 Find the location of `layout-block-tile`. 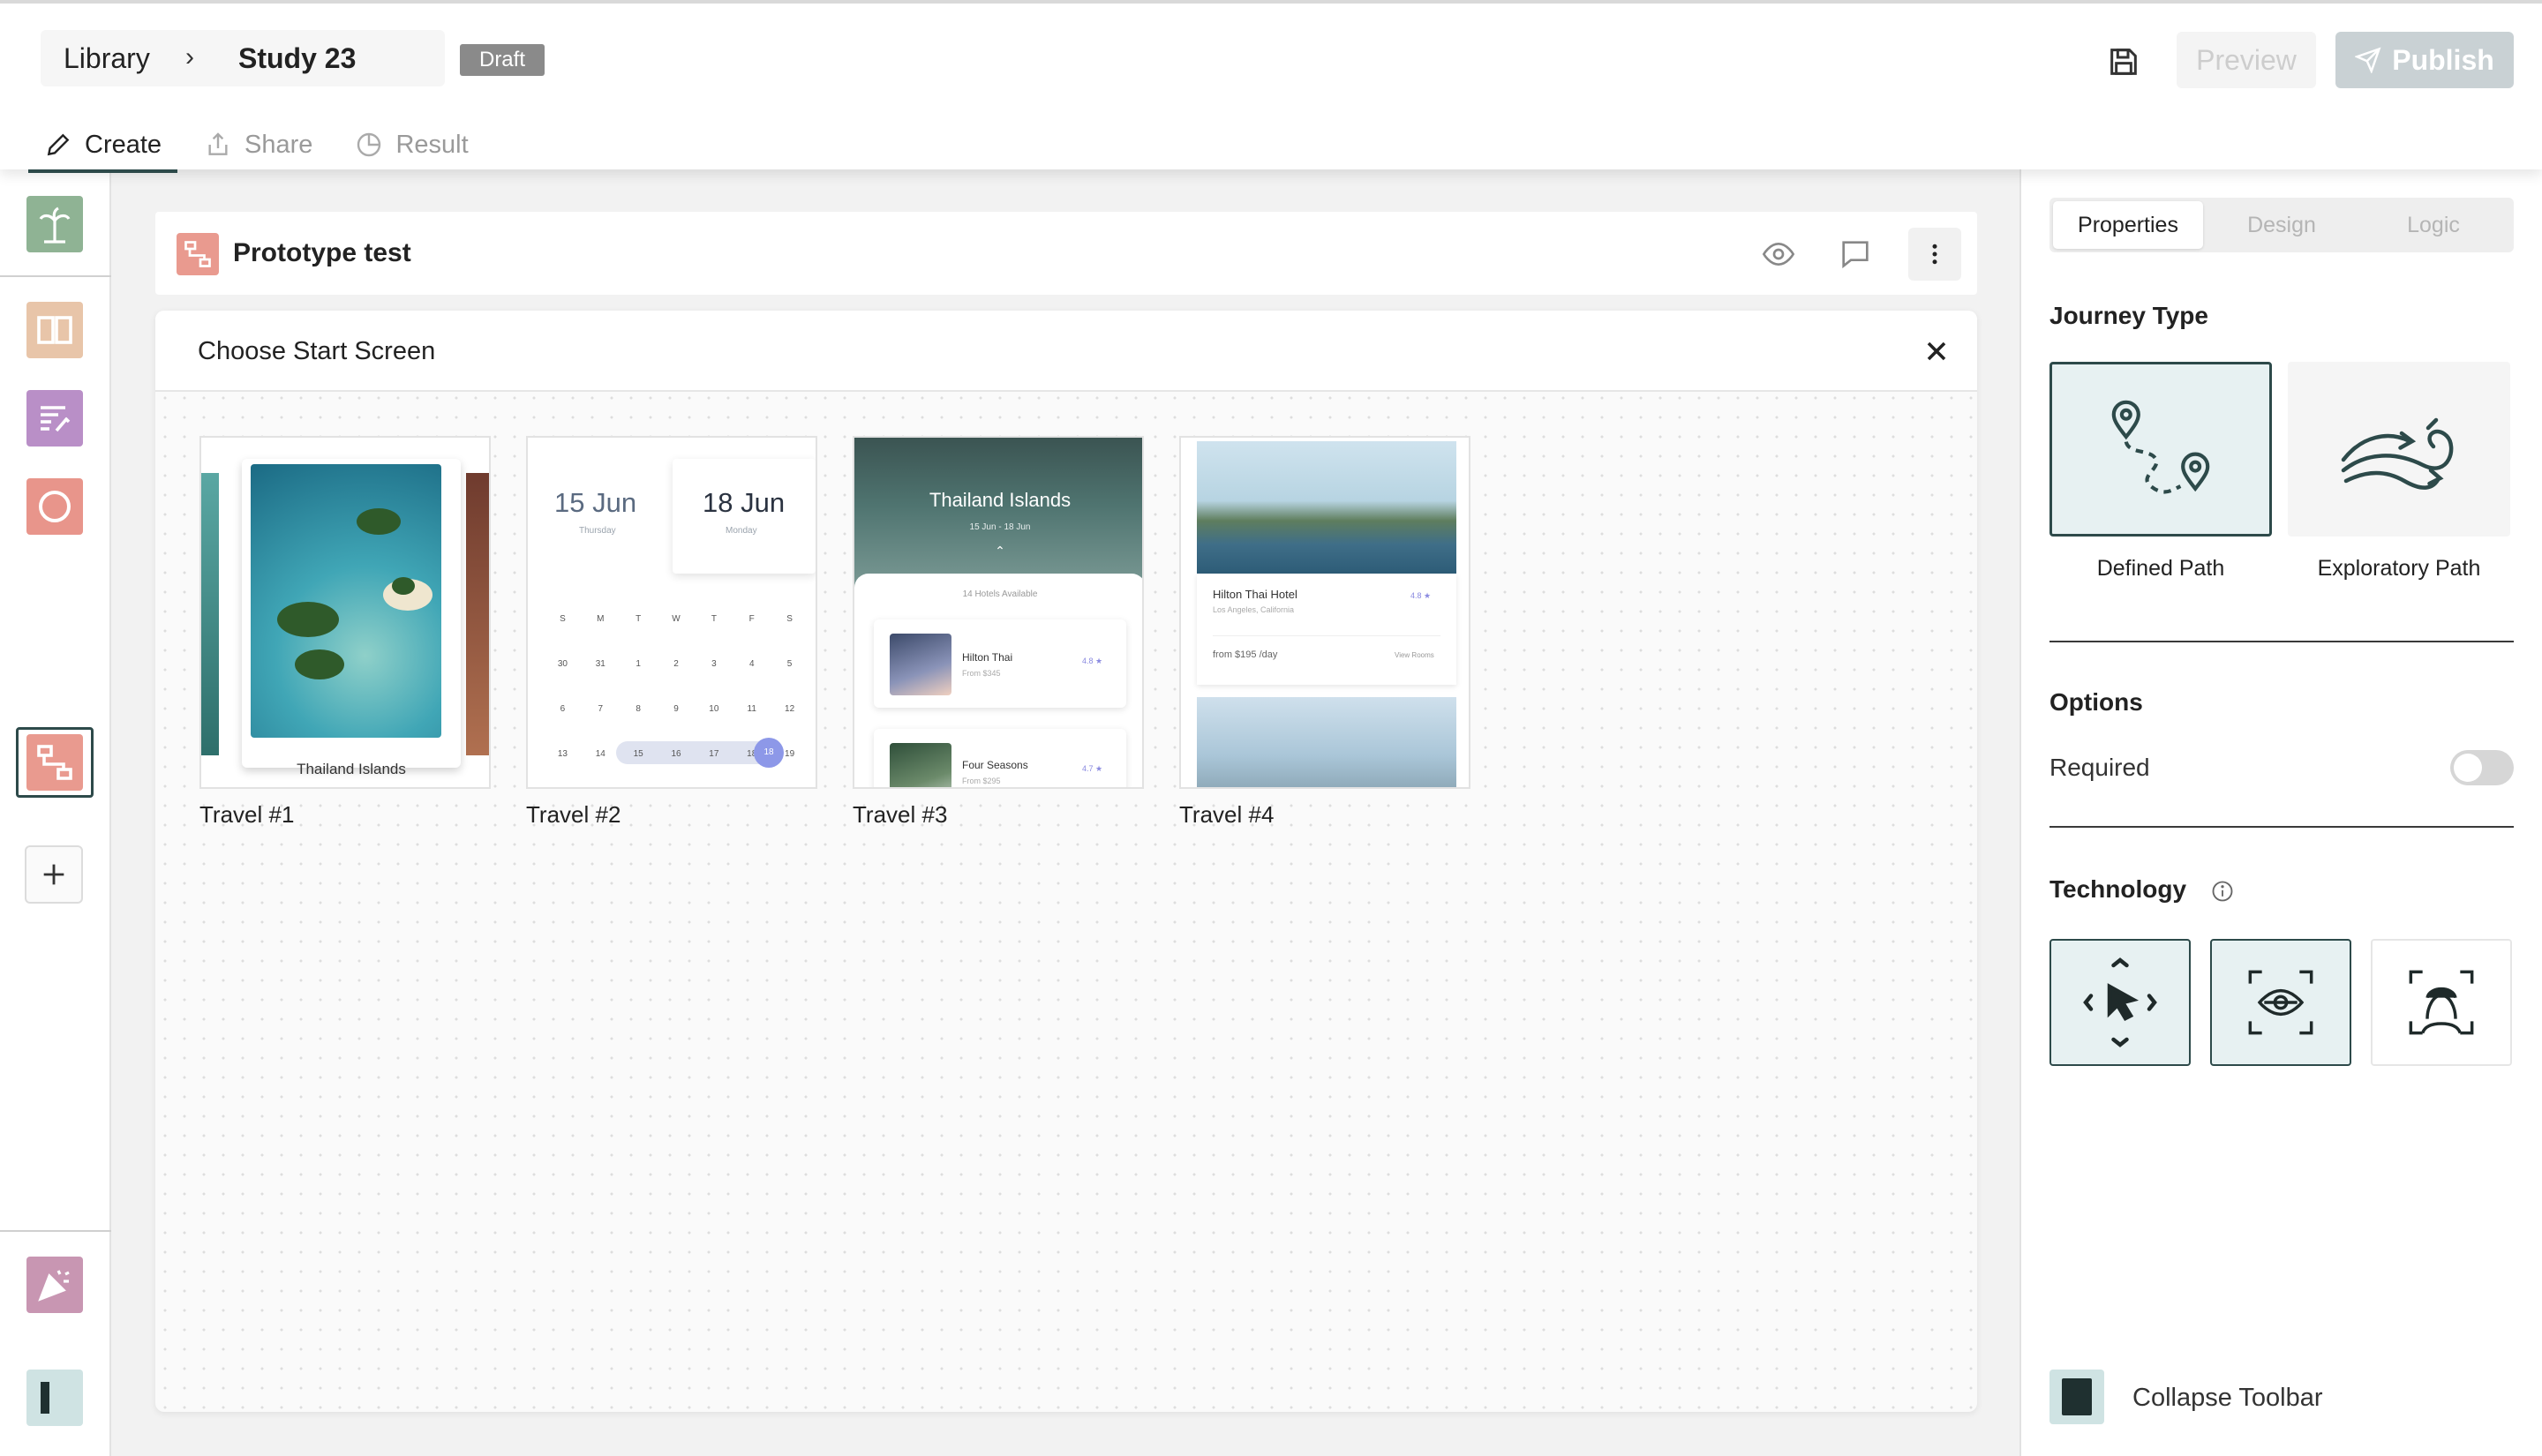

layout-block-tile is located at coordinates (54, 1398).